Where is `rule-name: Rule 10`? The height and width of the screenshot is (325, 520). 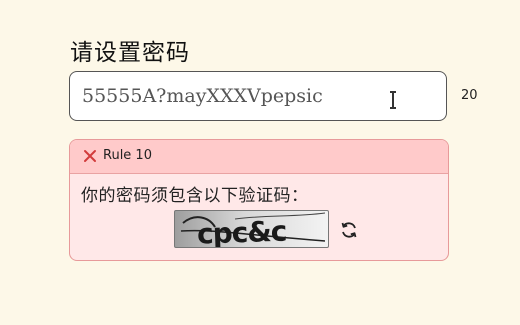 rule-name: Rule 10 is located at coordinates (127, 155).